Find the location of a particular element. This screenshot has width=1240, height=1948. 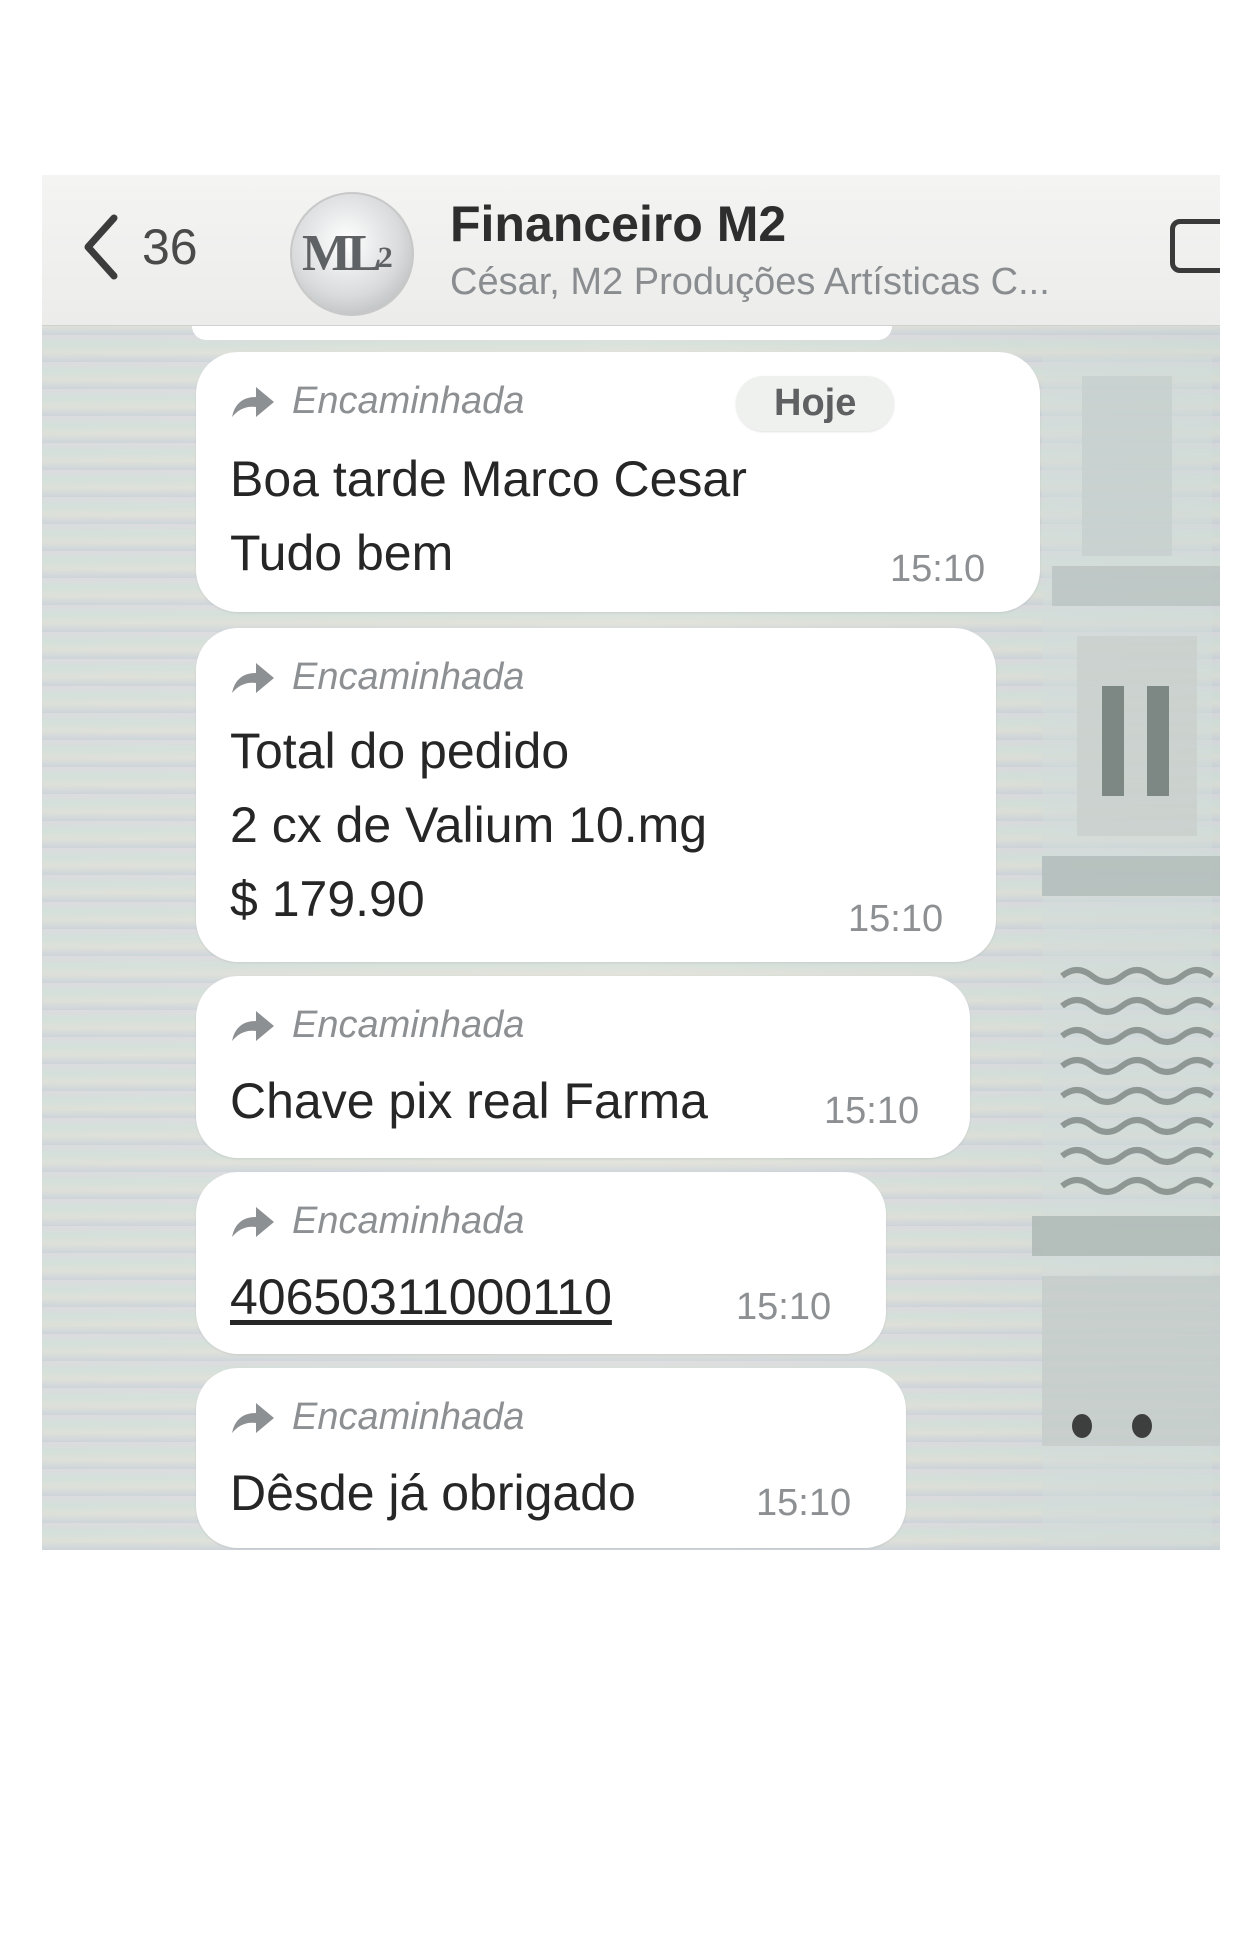

pix-key-link: 40650311000110 is located at coordinates (421, 1297).